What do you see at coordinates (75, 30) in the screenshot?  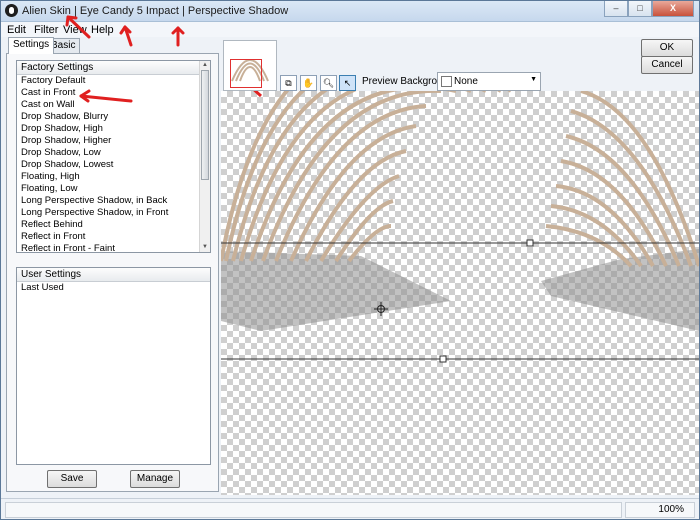 I see `menu-view: View` at bounding box center [75, 30].